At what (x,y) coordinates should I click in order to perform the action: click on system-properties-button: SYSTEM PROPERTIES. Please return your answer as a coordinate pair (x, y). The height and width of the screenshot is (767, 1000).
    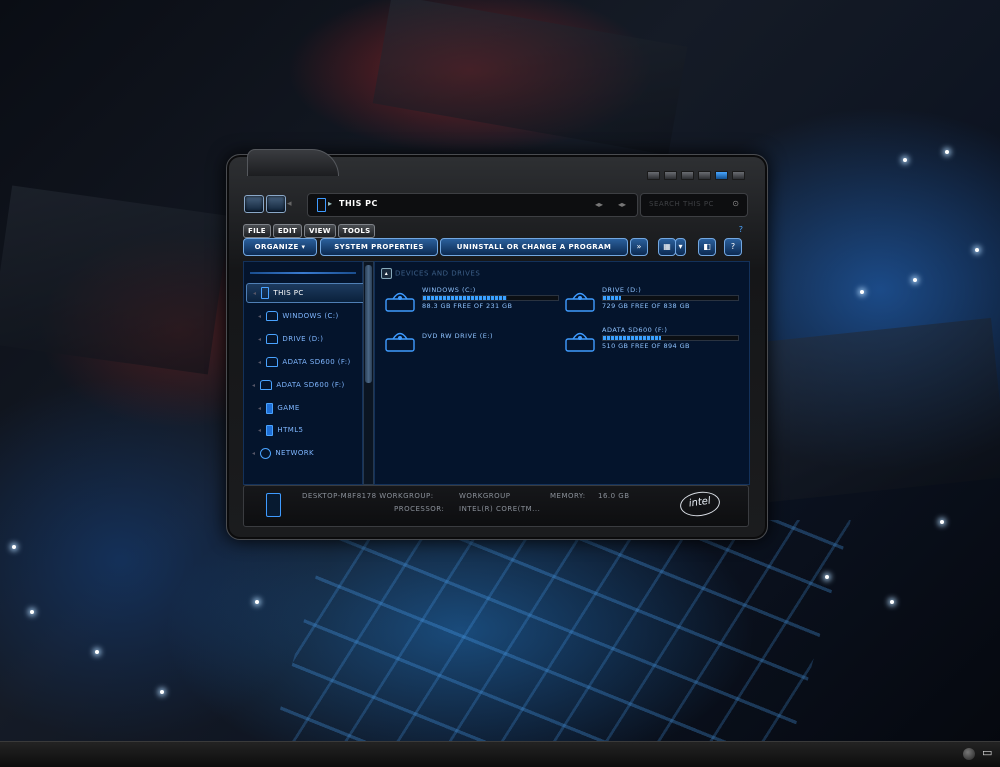
    Looking at the image, I should click on (379, 247).